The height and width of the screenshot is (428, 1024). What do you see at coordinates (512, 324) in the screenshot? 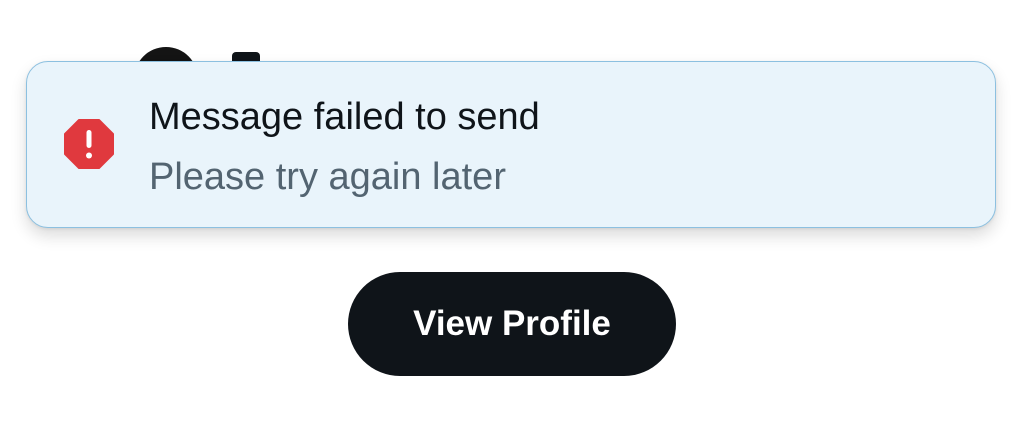
I see `view-profile-button: View Profile` at bounding box center [512, 324].